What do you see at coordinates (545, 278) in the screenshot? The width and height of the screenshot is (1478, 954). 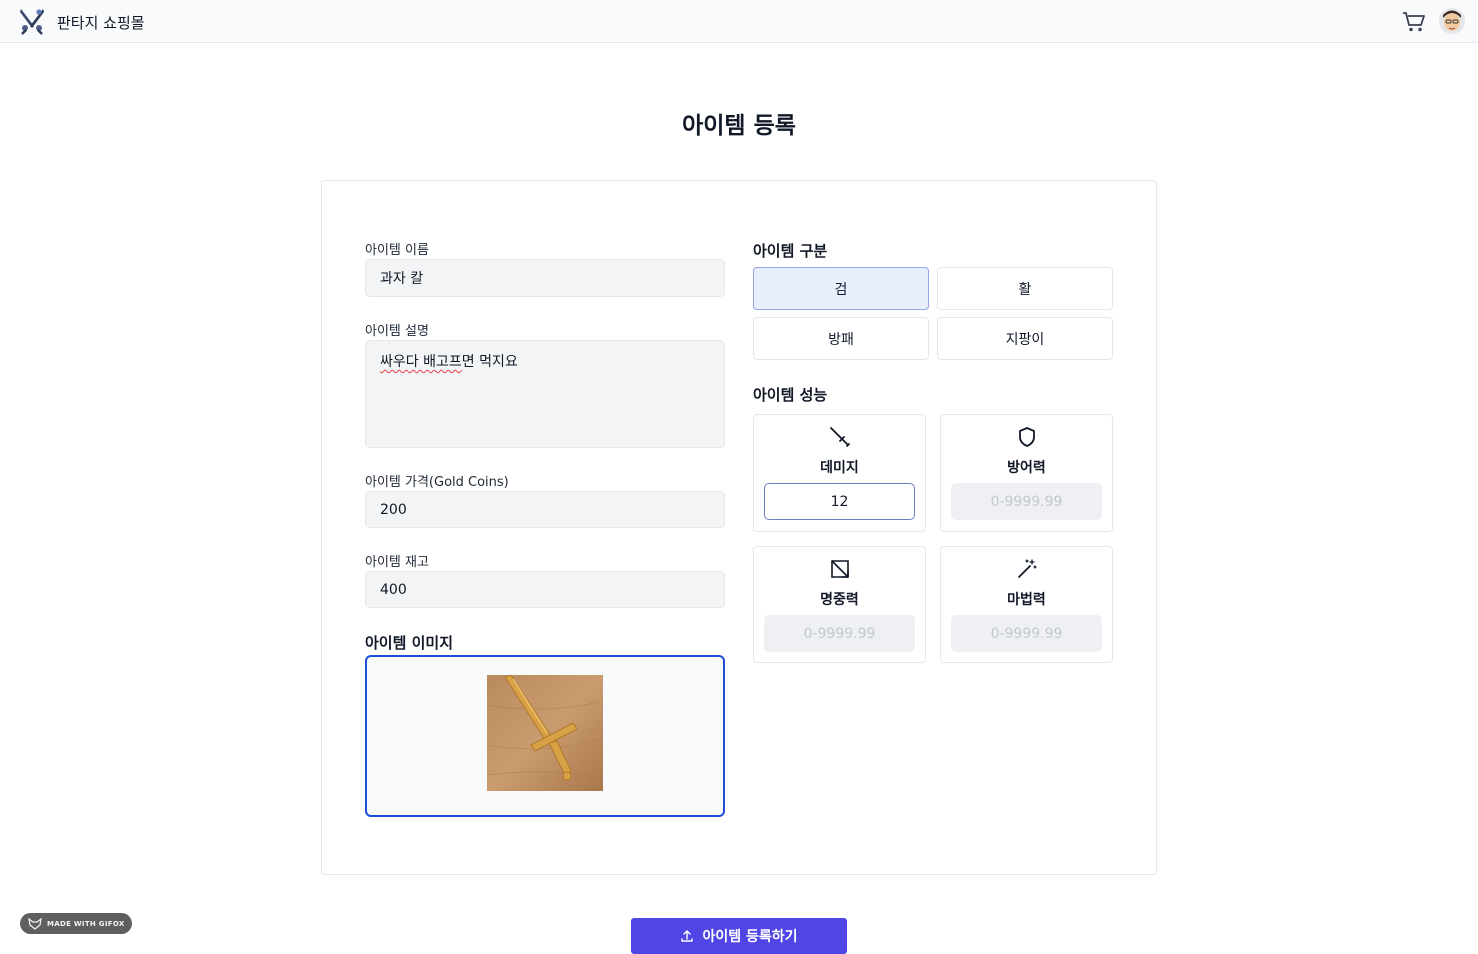 I see `item-name-input: 과자 칼` at bounding box center [545, 278].